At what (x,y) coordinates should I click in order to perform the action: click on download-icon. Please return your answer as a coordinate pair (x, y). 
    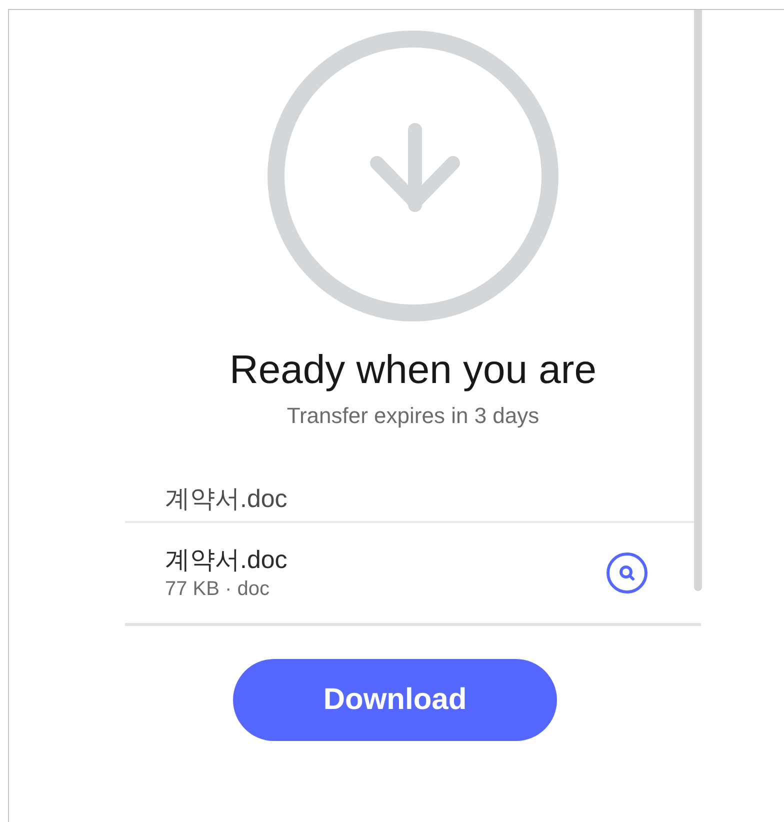
    Looking at the image, I should click on (413, 176).